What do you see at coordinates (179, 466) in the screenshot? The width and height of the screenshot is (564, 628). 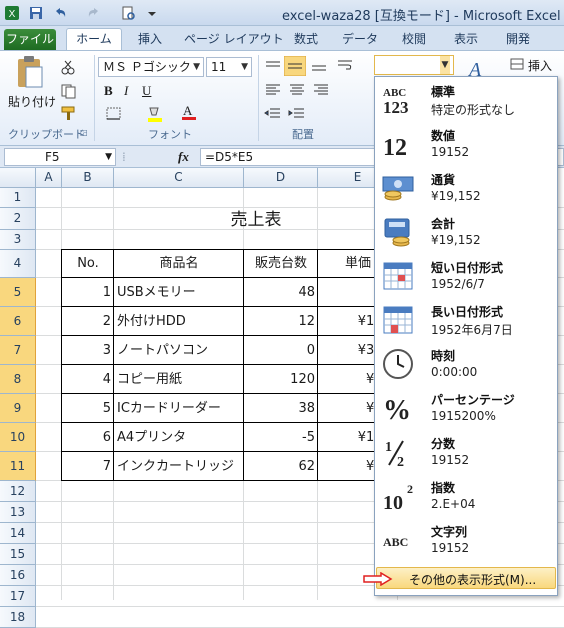 I see `table-cell: インクカートリッジ` at bounding box center [179, 466].